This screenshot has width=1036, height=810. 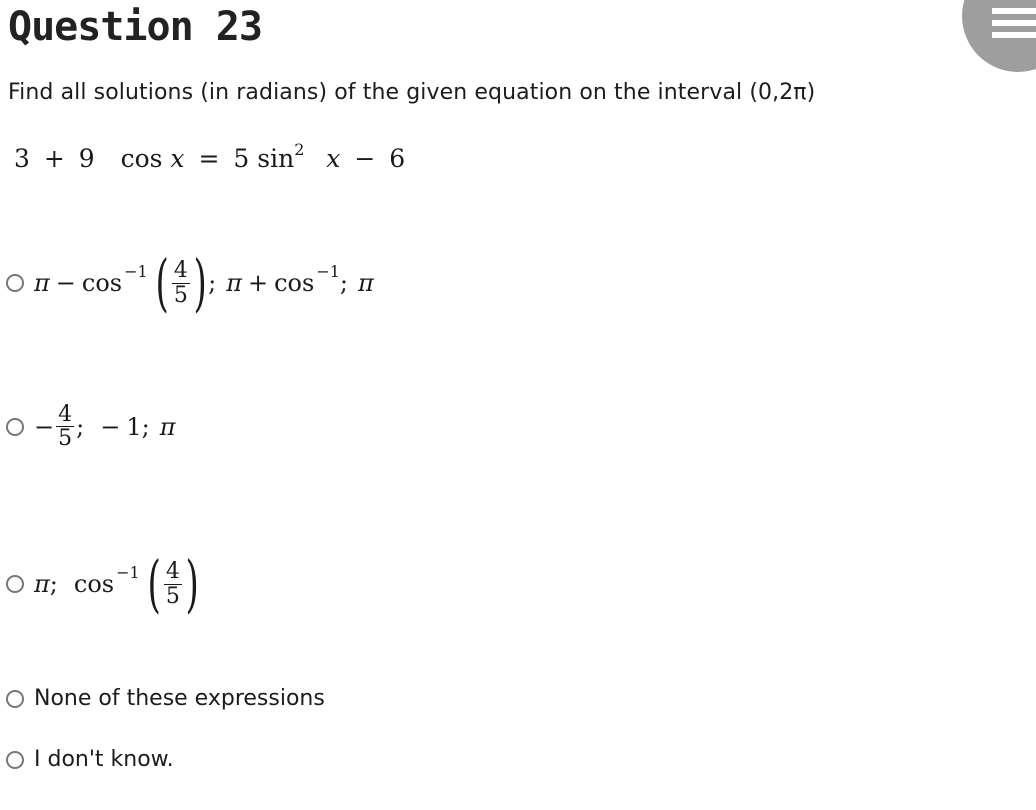 I want to click on radio-button-e, so click(x=15, y=759).